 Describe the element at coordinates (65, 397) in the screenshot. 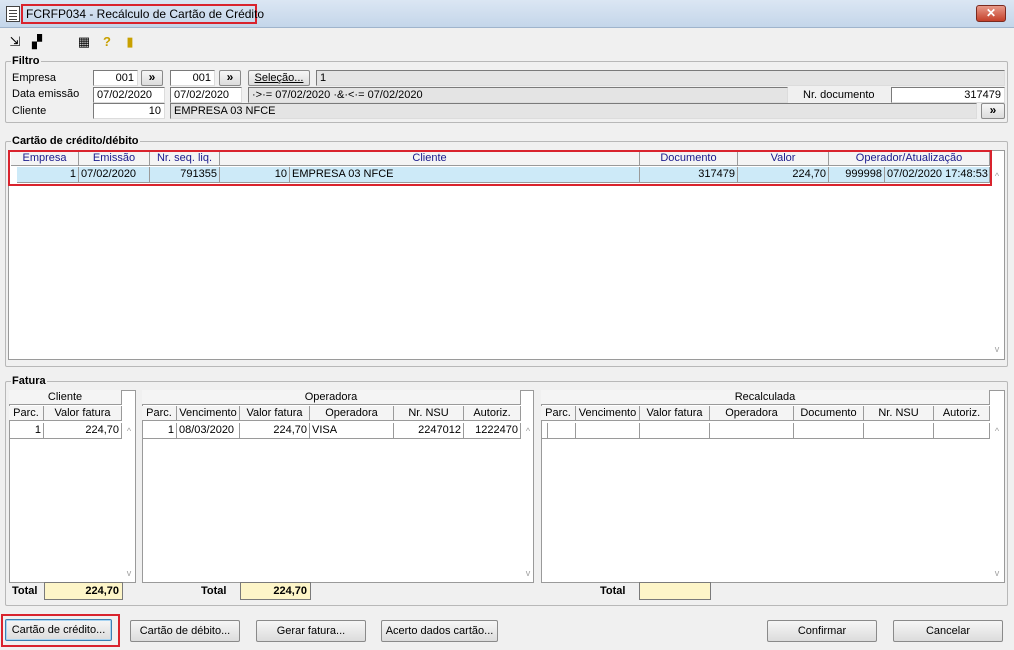

I see `fatura-cliente-header: Cliente` at that location.